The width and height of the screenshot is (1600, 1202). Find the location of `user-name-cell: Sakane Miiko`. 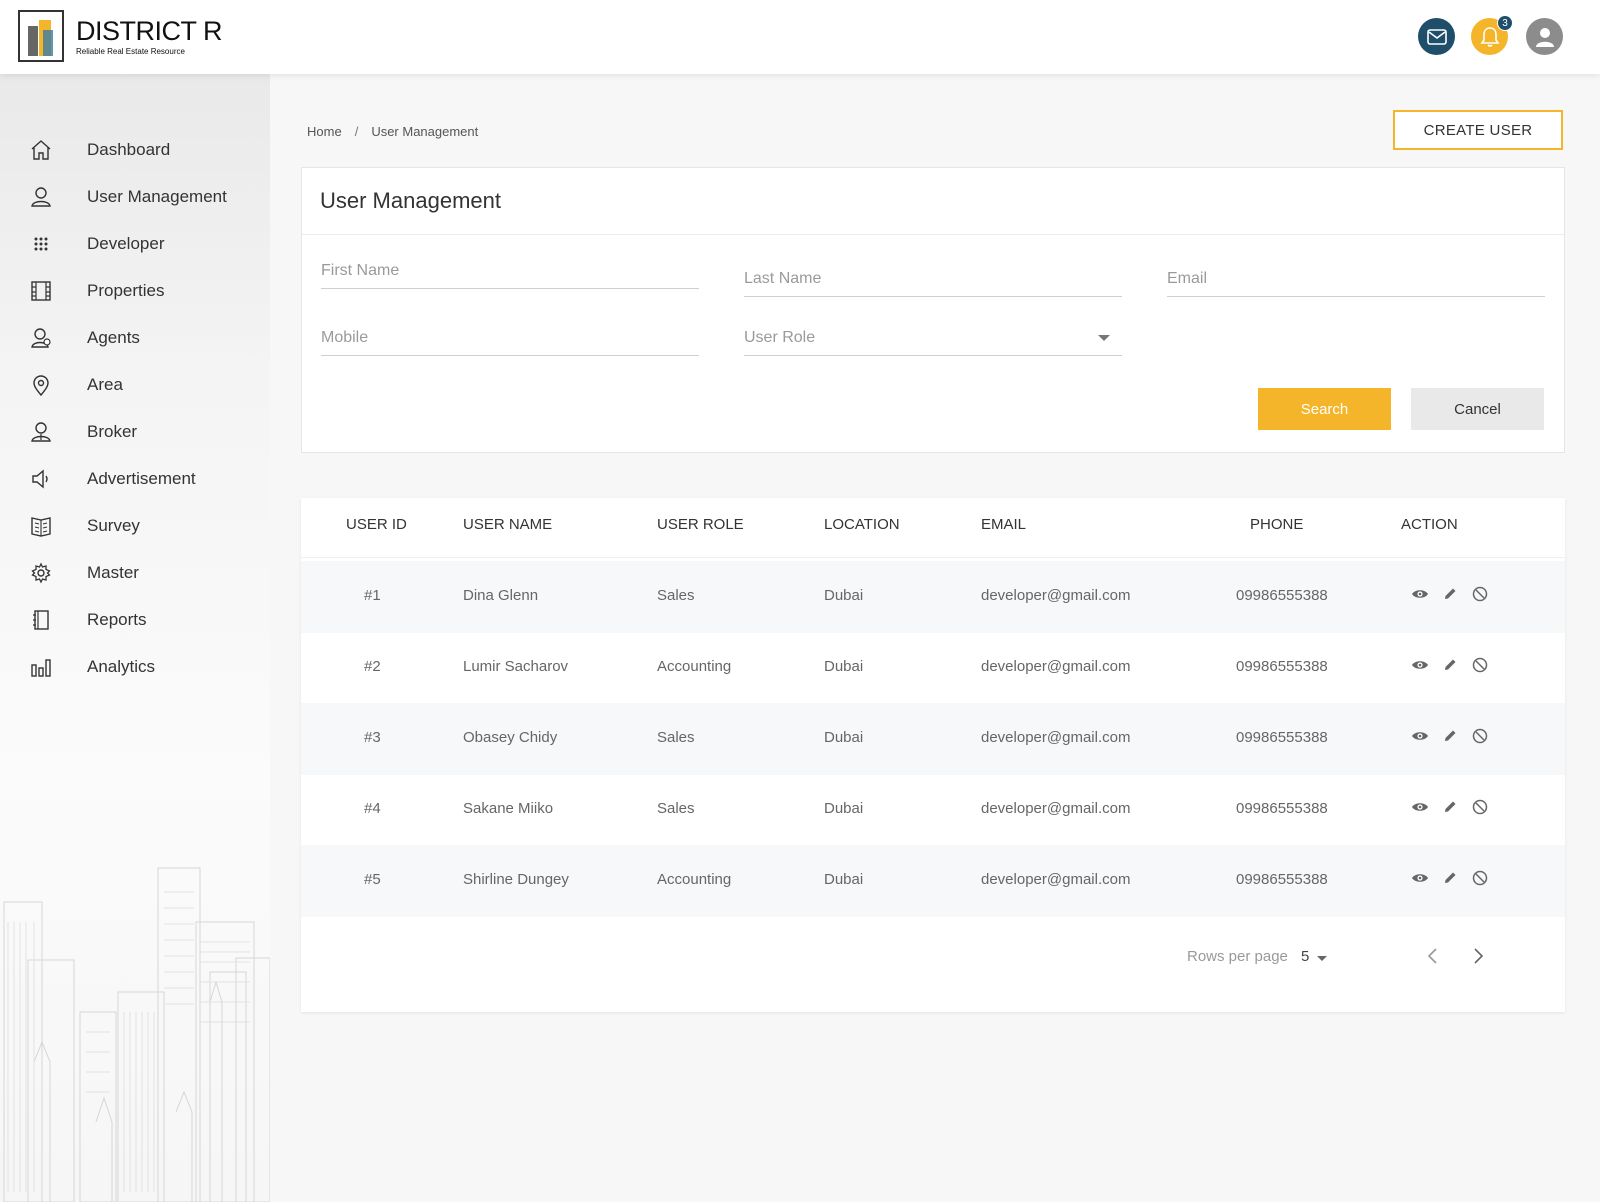

user-name-cell: Sakane Miiko is located at coordinates (508, 808).